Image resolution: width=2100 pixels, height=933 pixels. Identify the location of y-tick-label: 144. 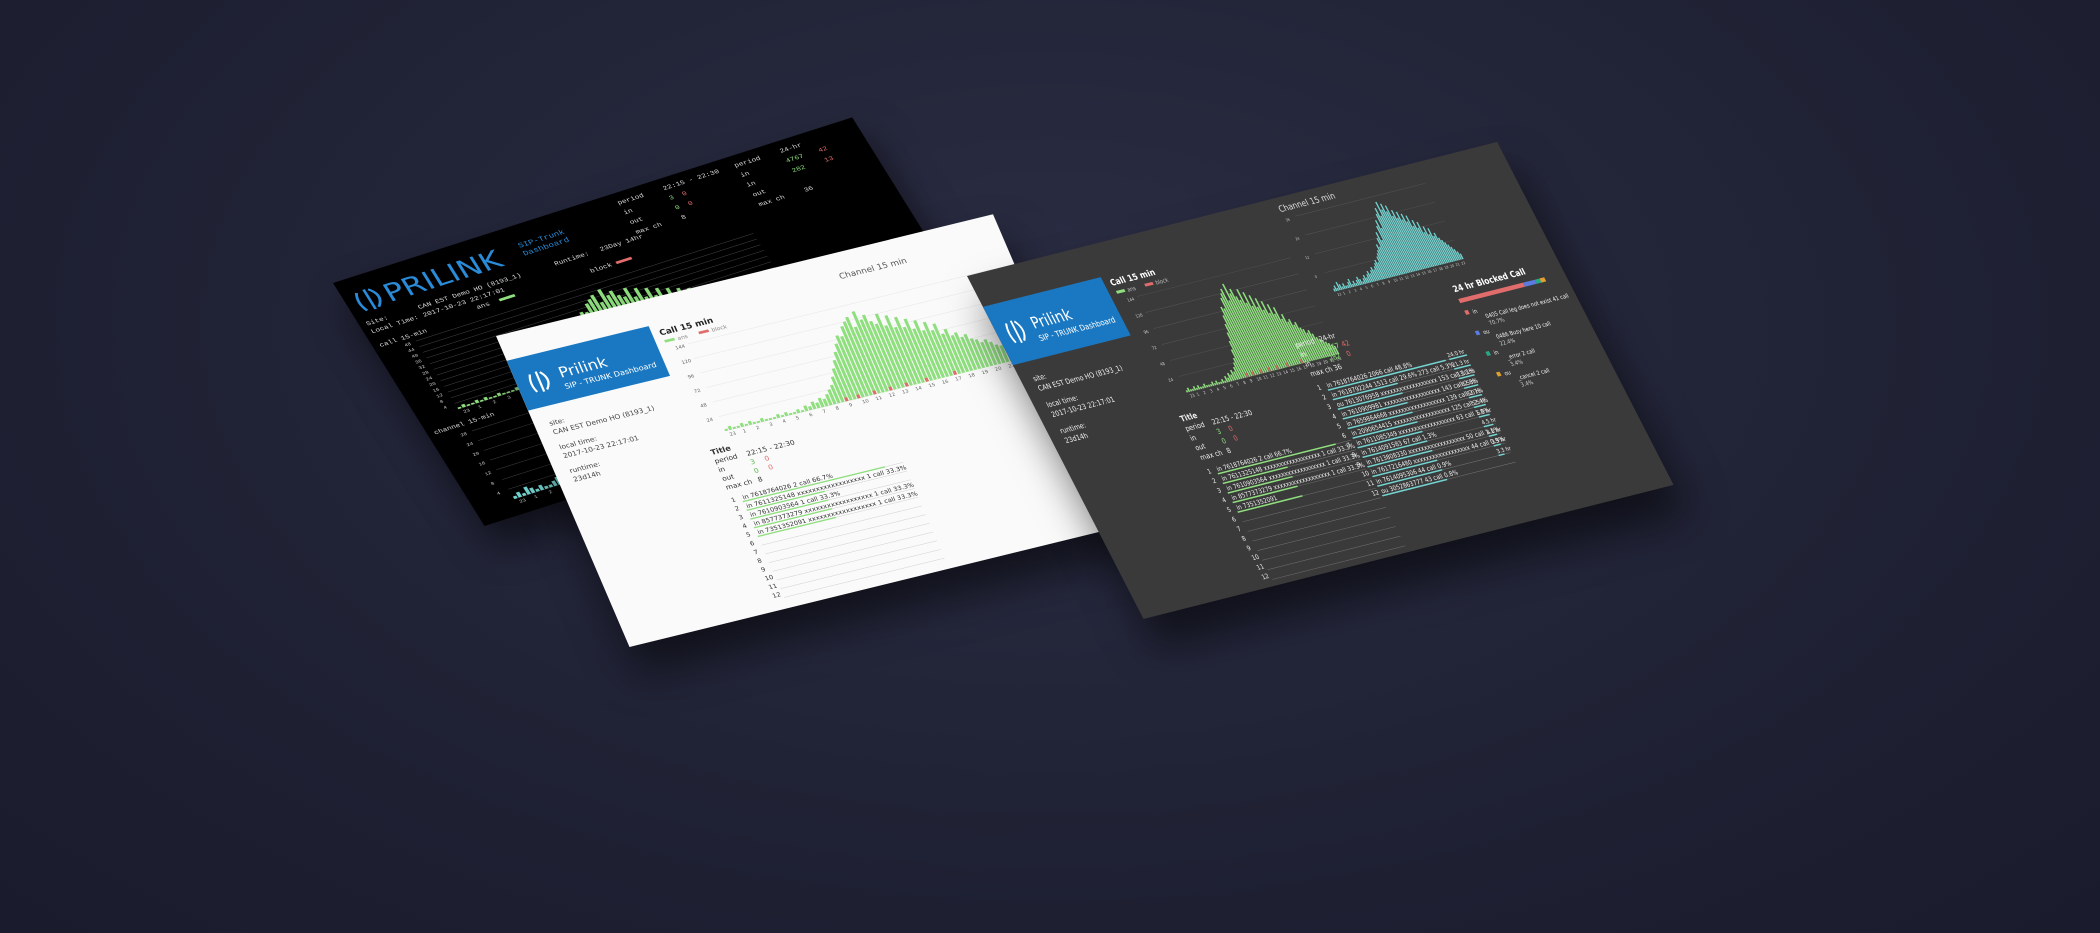
(1131, 299).